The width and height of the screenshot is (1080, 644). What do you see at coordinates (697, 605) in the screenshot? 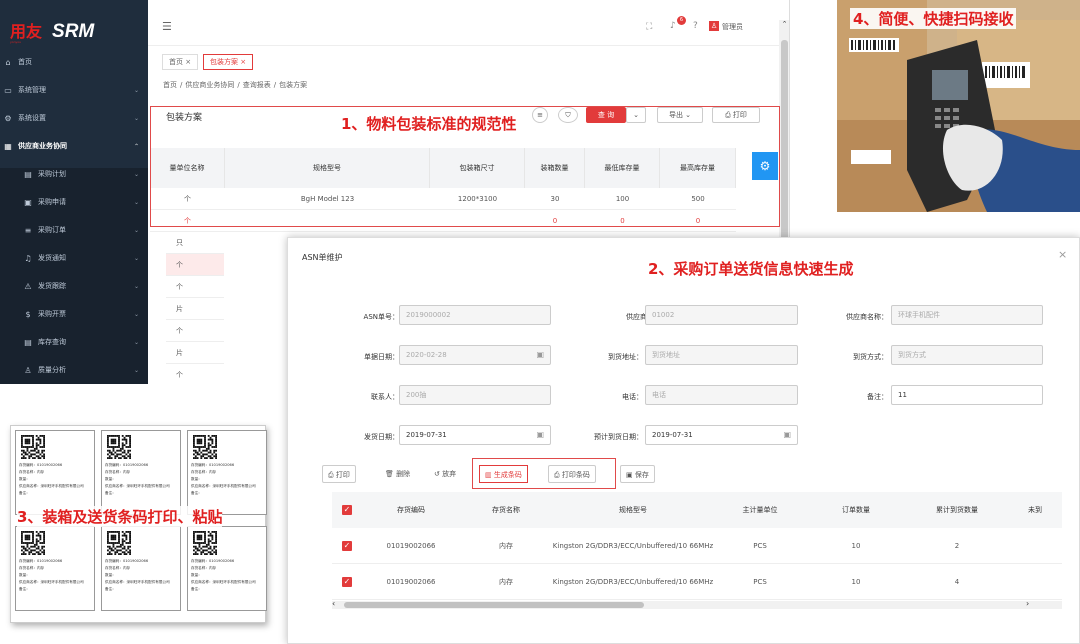
I see `horizontal-scrollbar` at bounding box center [697, 605].